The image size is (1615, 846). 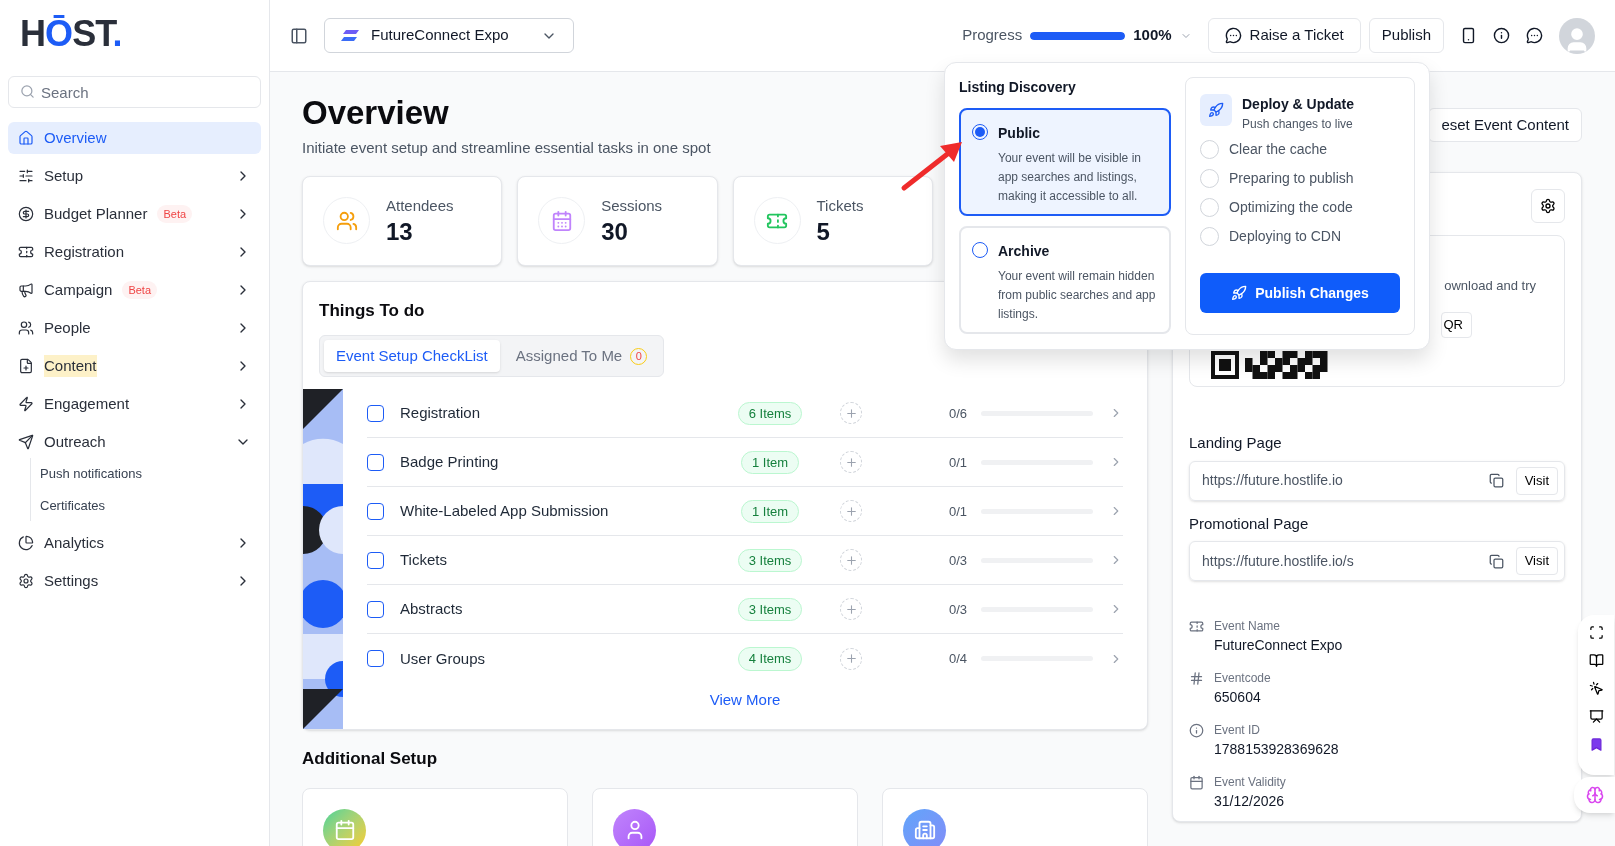 I want to click on qr-button: QR, so click(x=1456, y=324).